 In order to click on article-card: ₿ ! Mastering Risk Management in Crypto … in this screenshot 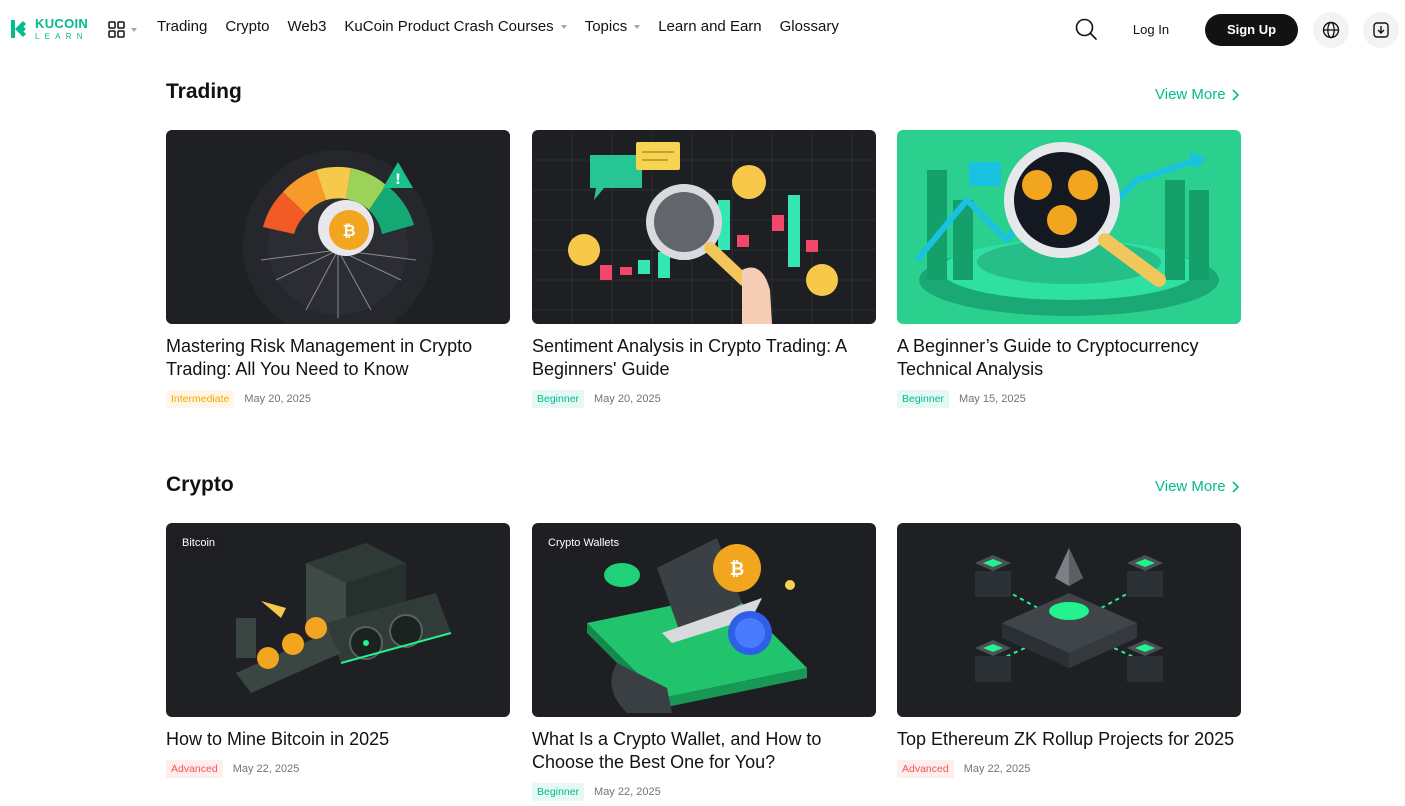, I will do `click(338, 269)`.